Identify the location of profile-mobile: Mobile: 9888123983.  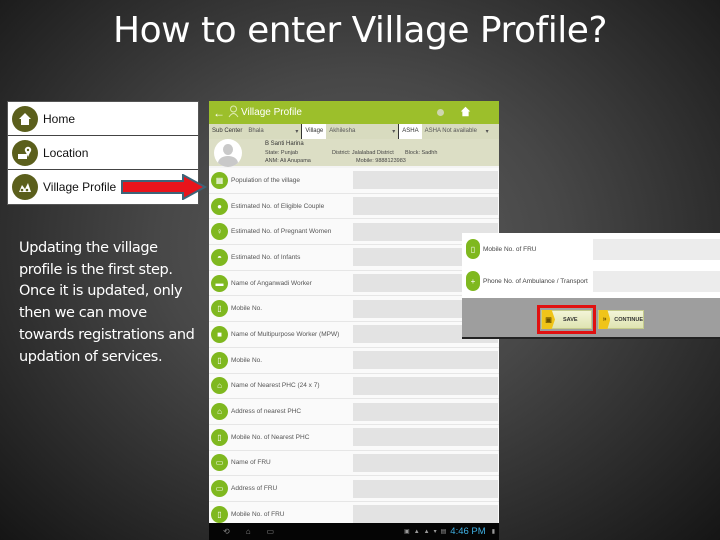
(381, 161).